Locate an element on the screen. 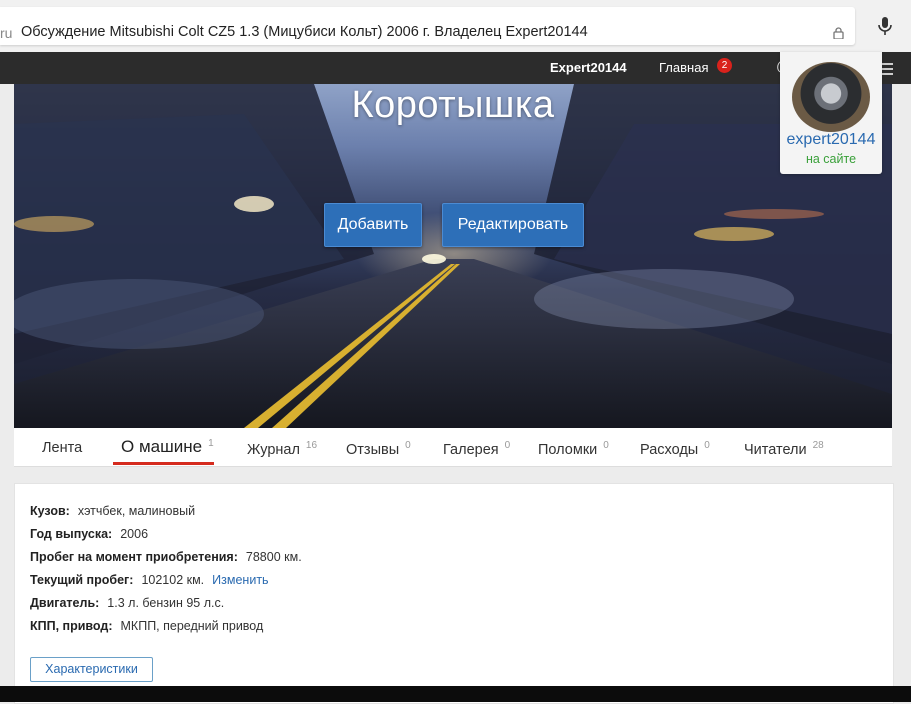 This screenshot has width=911, height=704. lock-icon is located at coordinates (838, 35).